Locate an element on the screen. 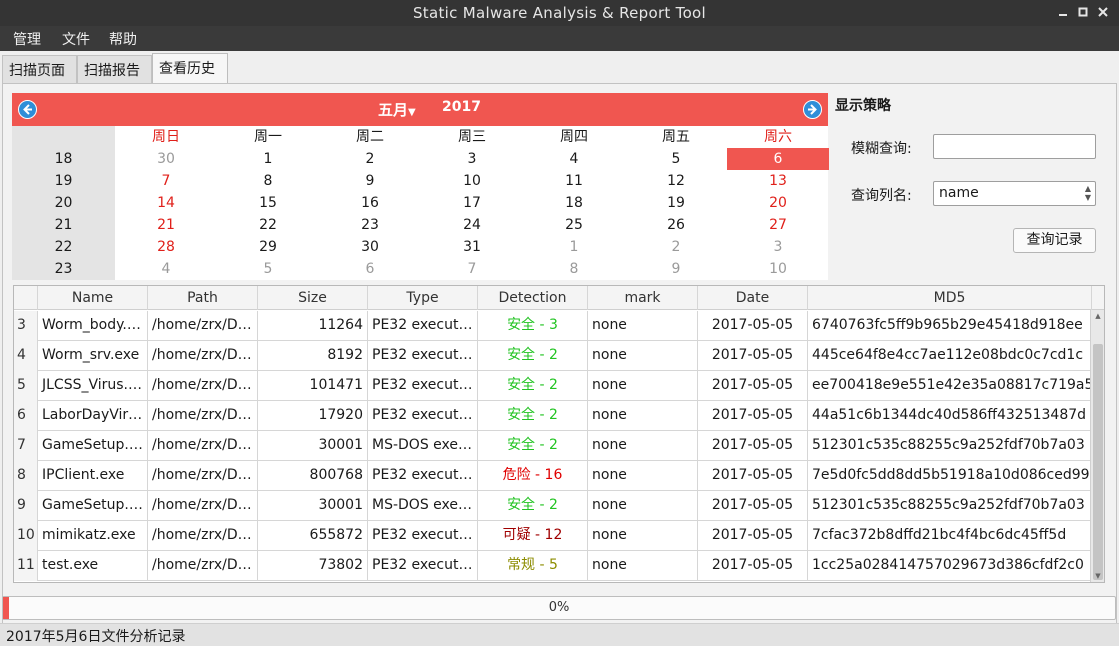 The height and width of the screenshot is (646, 1119). window-title: Static Malware Analysis & Report Tool is located at coordinates (559, 13).